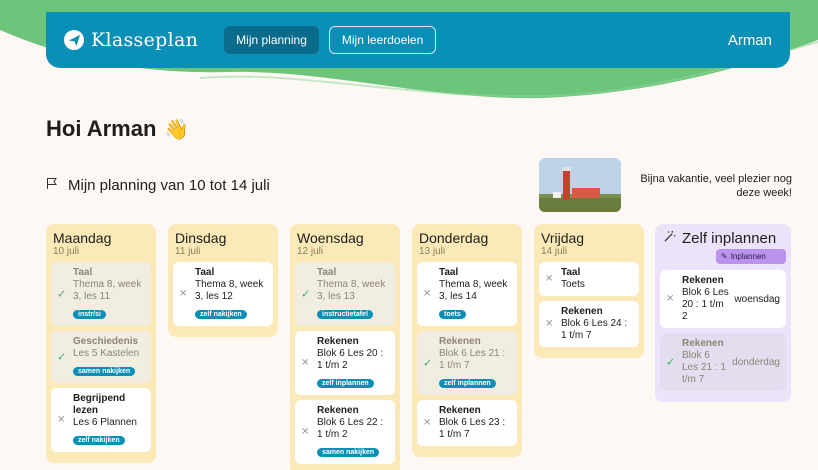  Describe the element at coordinates (310, 251) in the screenshot. I see `day-date: 12 juli` at that location.